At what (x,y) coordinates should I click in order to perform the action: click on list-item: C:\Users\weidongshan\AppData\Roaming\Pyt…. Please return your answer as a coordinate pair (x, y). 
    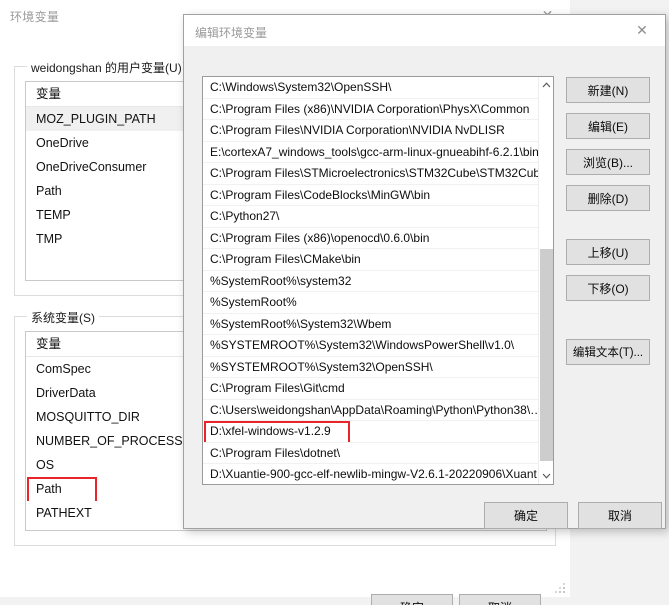
    Looking at the image, I should click on (371, 410).